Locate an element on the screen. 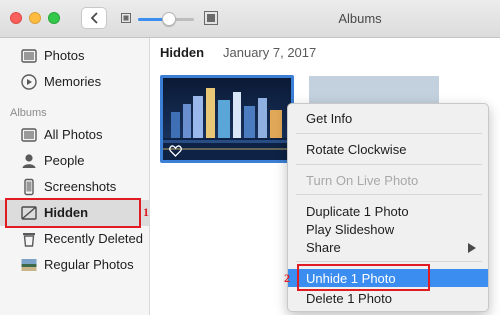 This screenshot has height=315, width=500. chevron-left-icon is located at coordinates (94, 18).